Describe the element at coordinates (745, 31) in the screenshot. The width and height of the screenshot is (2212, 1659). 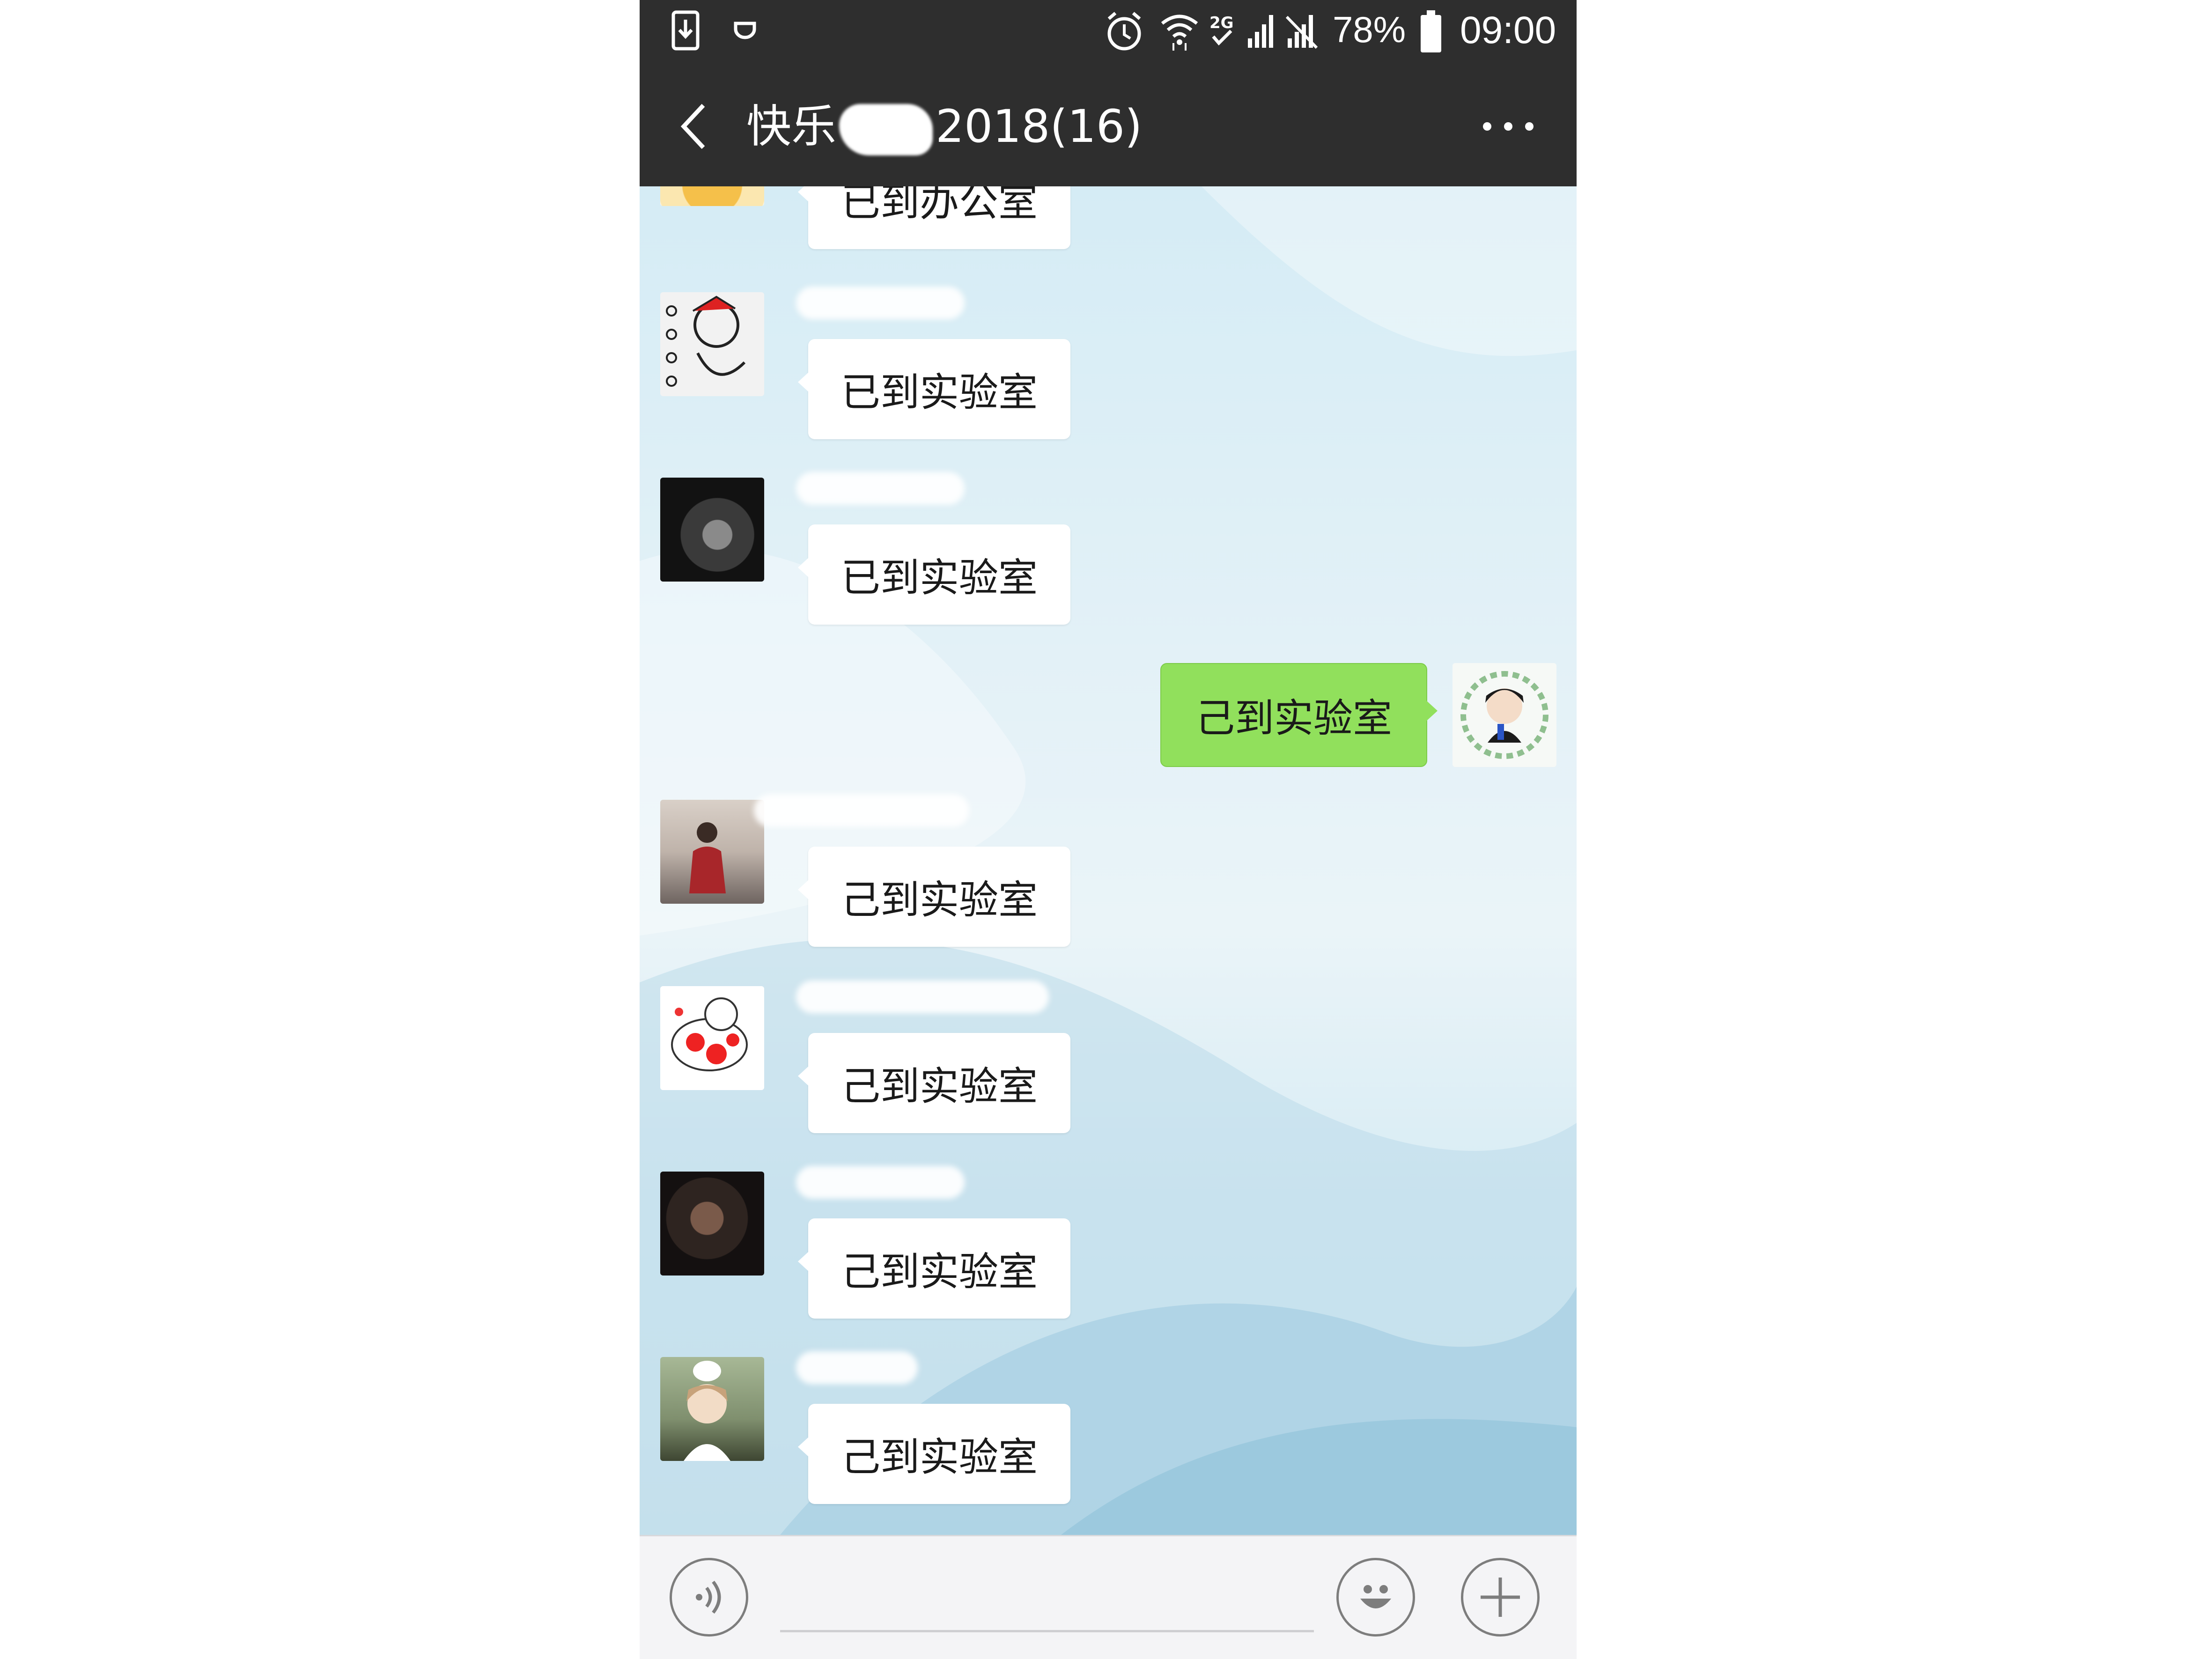
I see `notification-icon` at that location.